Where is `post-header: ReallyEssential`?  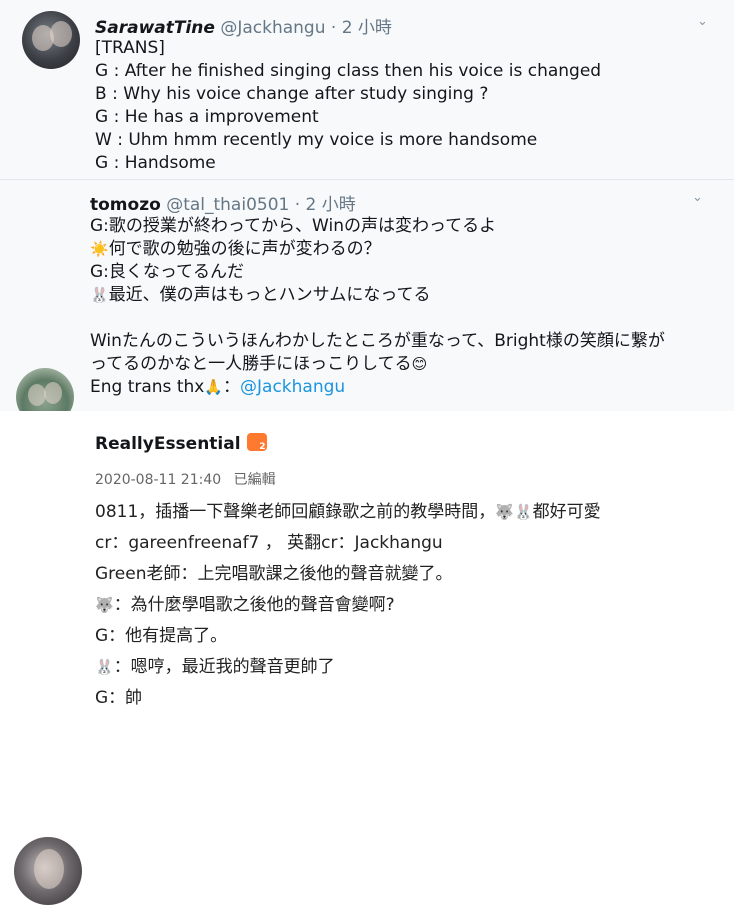
post-header: ReallyEssential is located at coordinates (181, 443).